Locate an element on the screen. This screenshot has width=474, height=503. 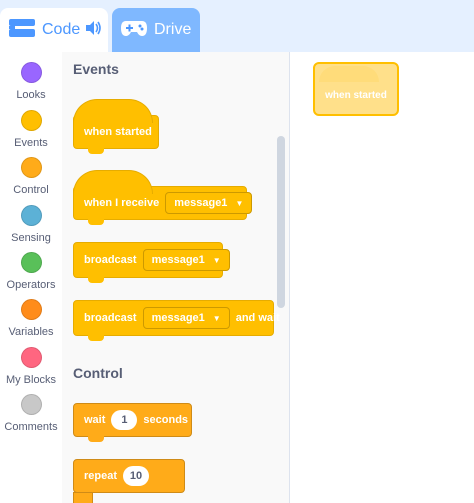
category-comments: Comments is located at coordinates (31, 417).